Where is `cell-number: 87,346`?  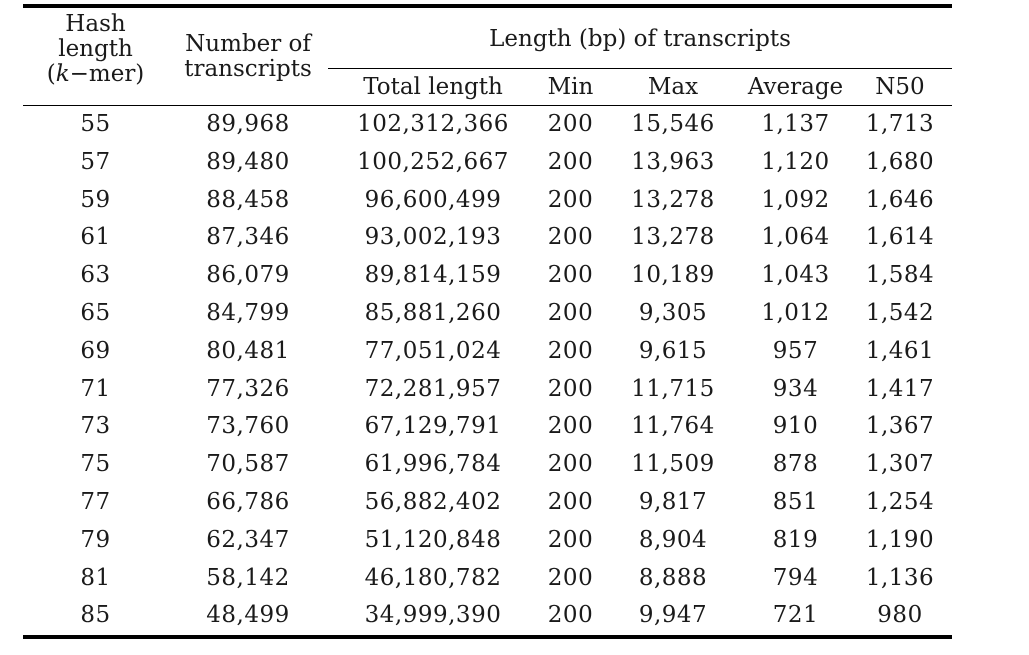 cell-number: 87,346 is located at coordinates (248, 237).